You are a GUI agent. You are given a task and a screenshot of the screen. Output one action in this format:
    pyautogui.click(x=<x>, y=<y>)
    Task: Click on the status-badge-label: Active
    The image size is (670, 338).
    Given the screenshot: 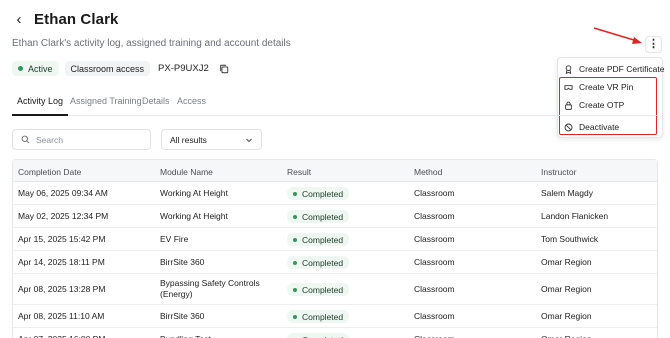 What is the action you would take?
    pyautogui.click(x=40, y=68)
    